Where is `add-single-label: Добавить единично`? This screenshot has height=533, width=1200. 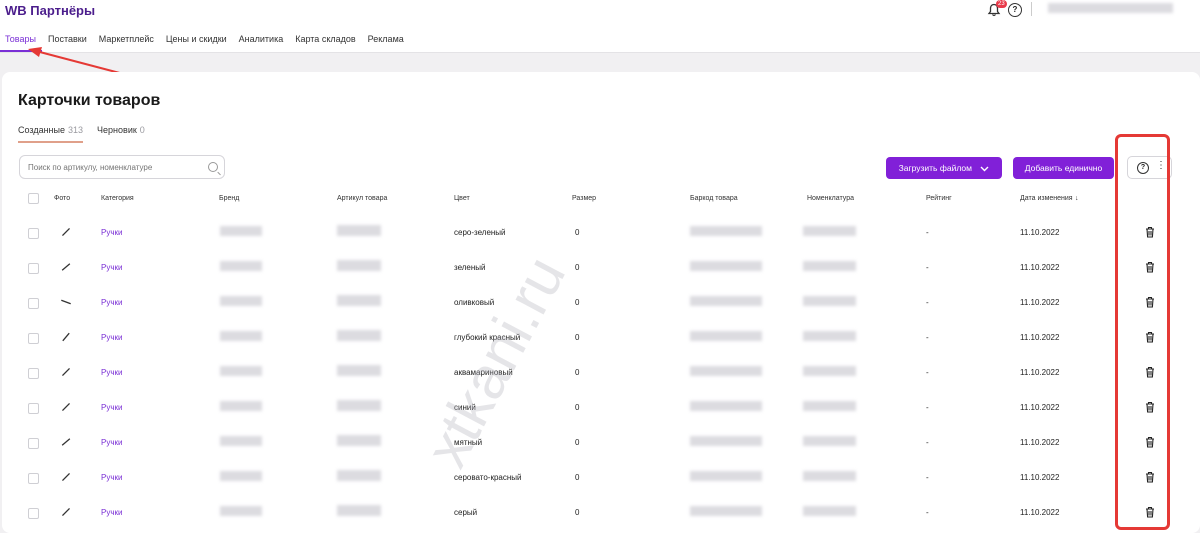 add-single-label: Добавить единично is located at coordinates (1063, 168).